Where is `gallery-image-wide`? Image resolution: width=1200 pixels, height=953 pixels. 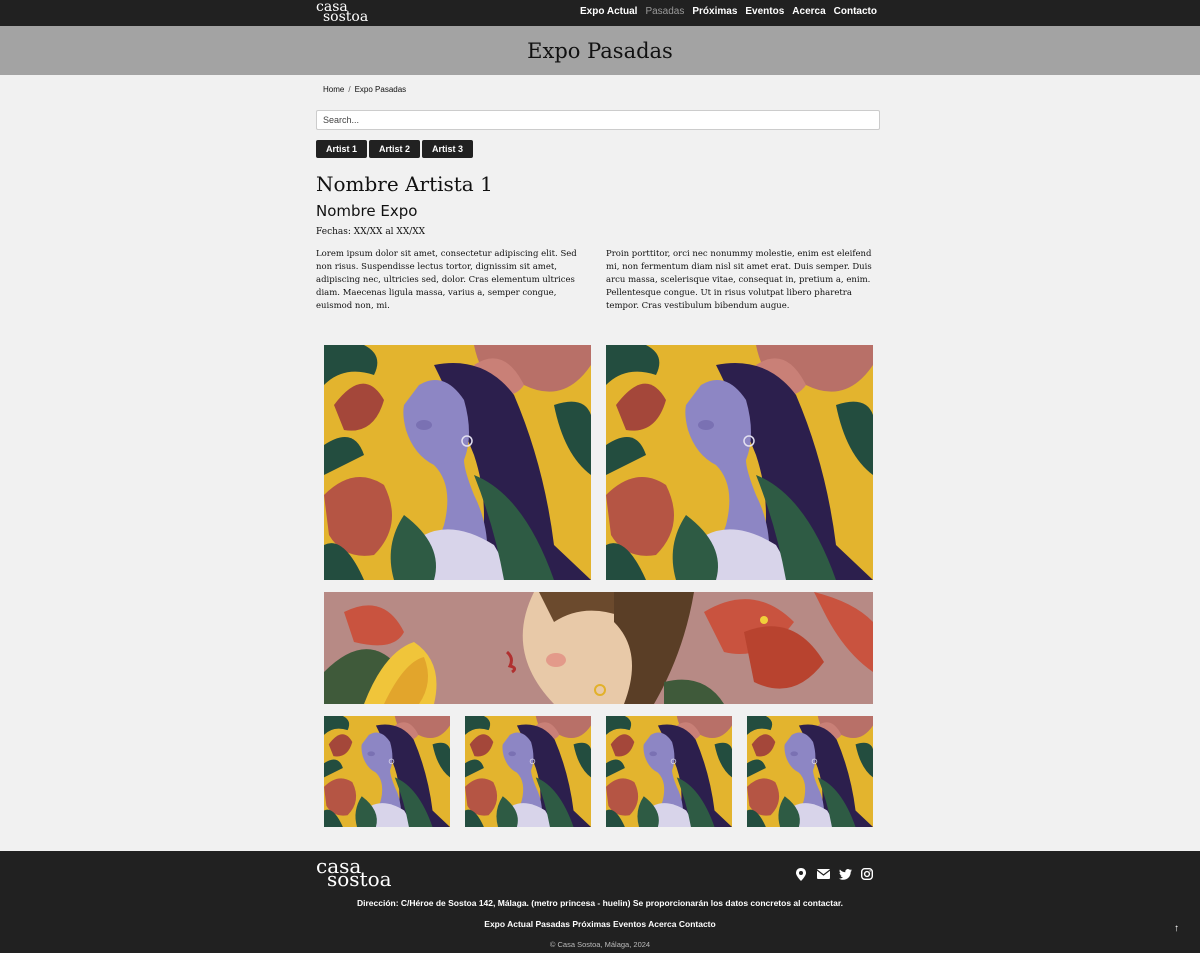
gallery-image-wide is located at coordinates (598, 648).